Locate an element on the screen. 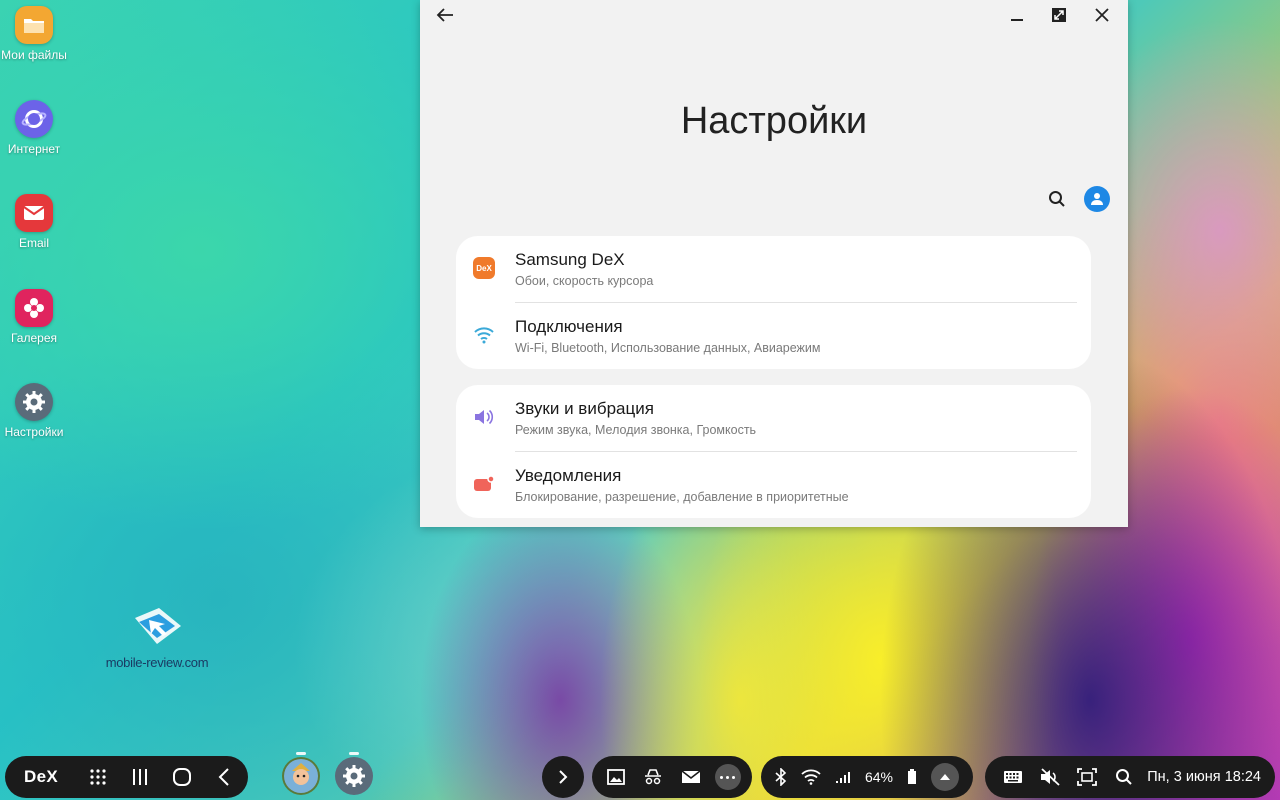 Image resolution: width=1280 pixels, height=800 pixels. desktop-icon-internet: Интернет is located at coordinates (34, 128).